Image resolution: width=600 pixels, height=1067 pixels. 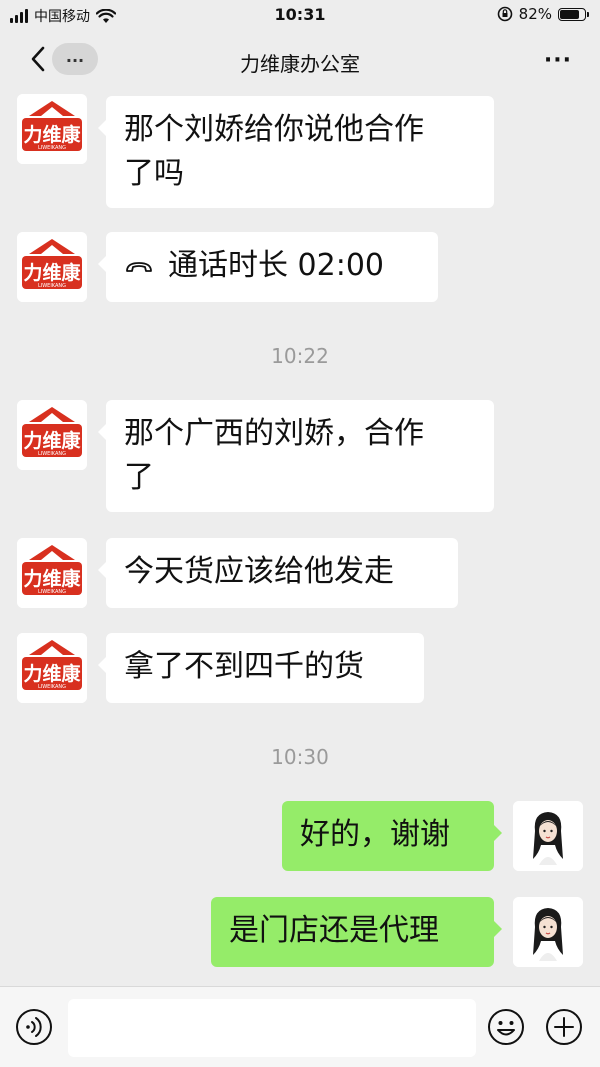 I want to click on battery-icon, so click(x=573, y=14).